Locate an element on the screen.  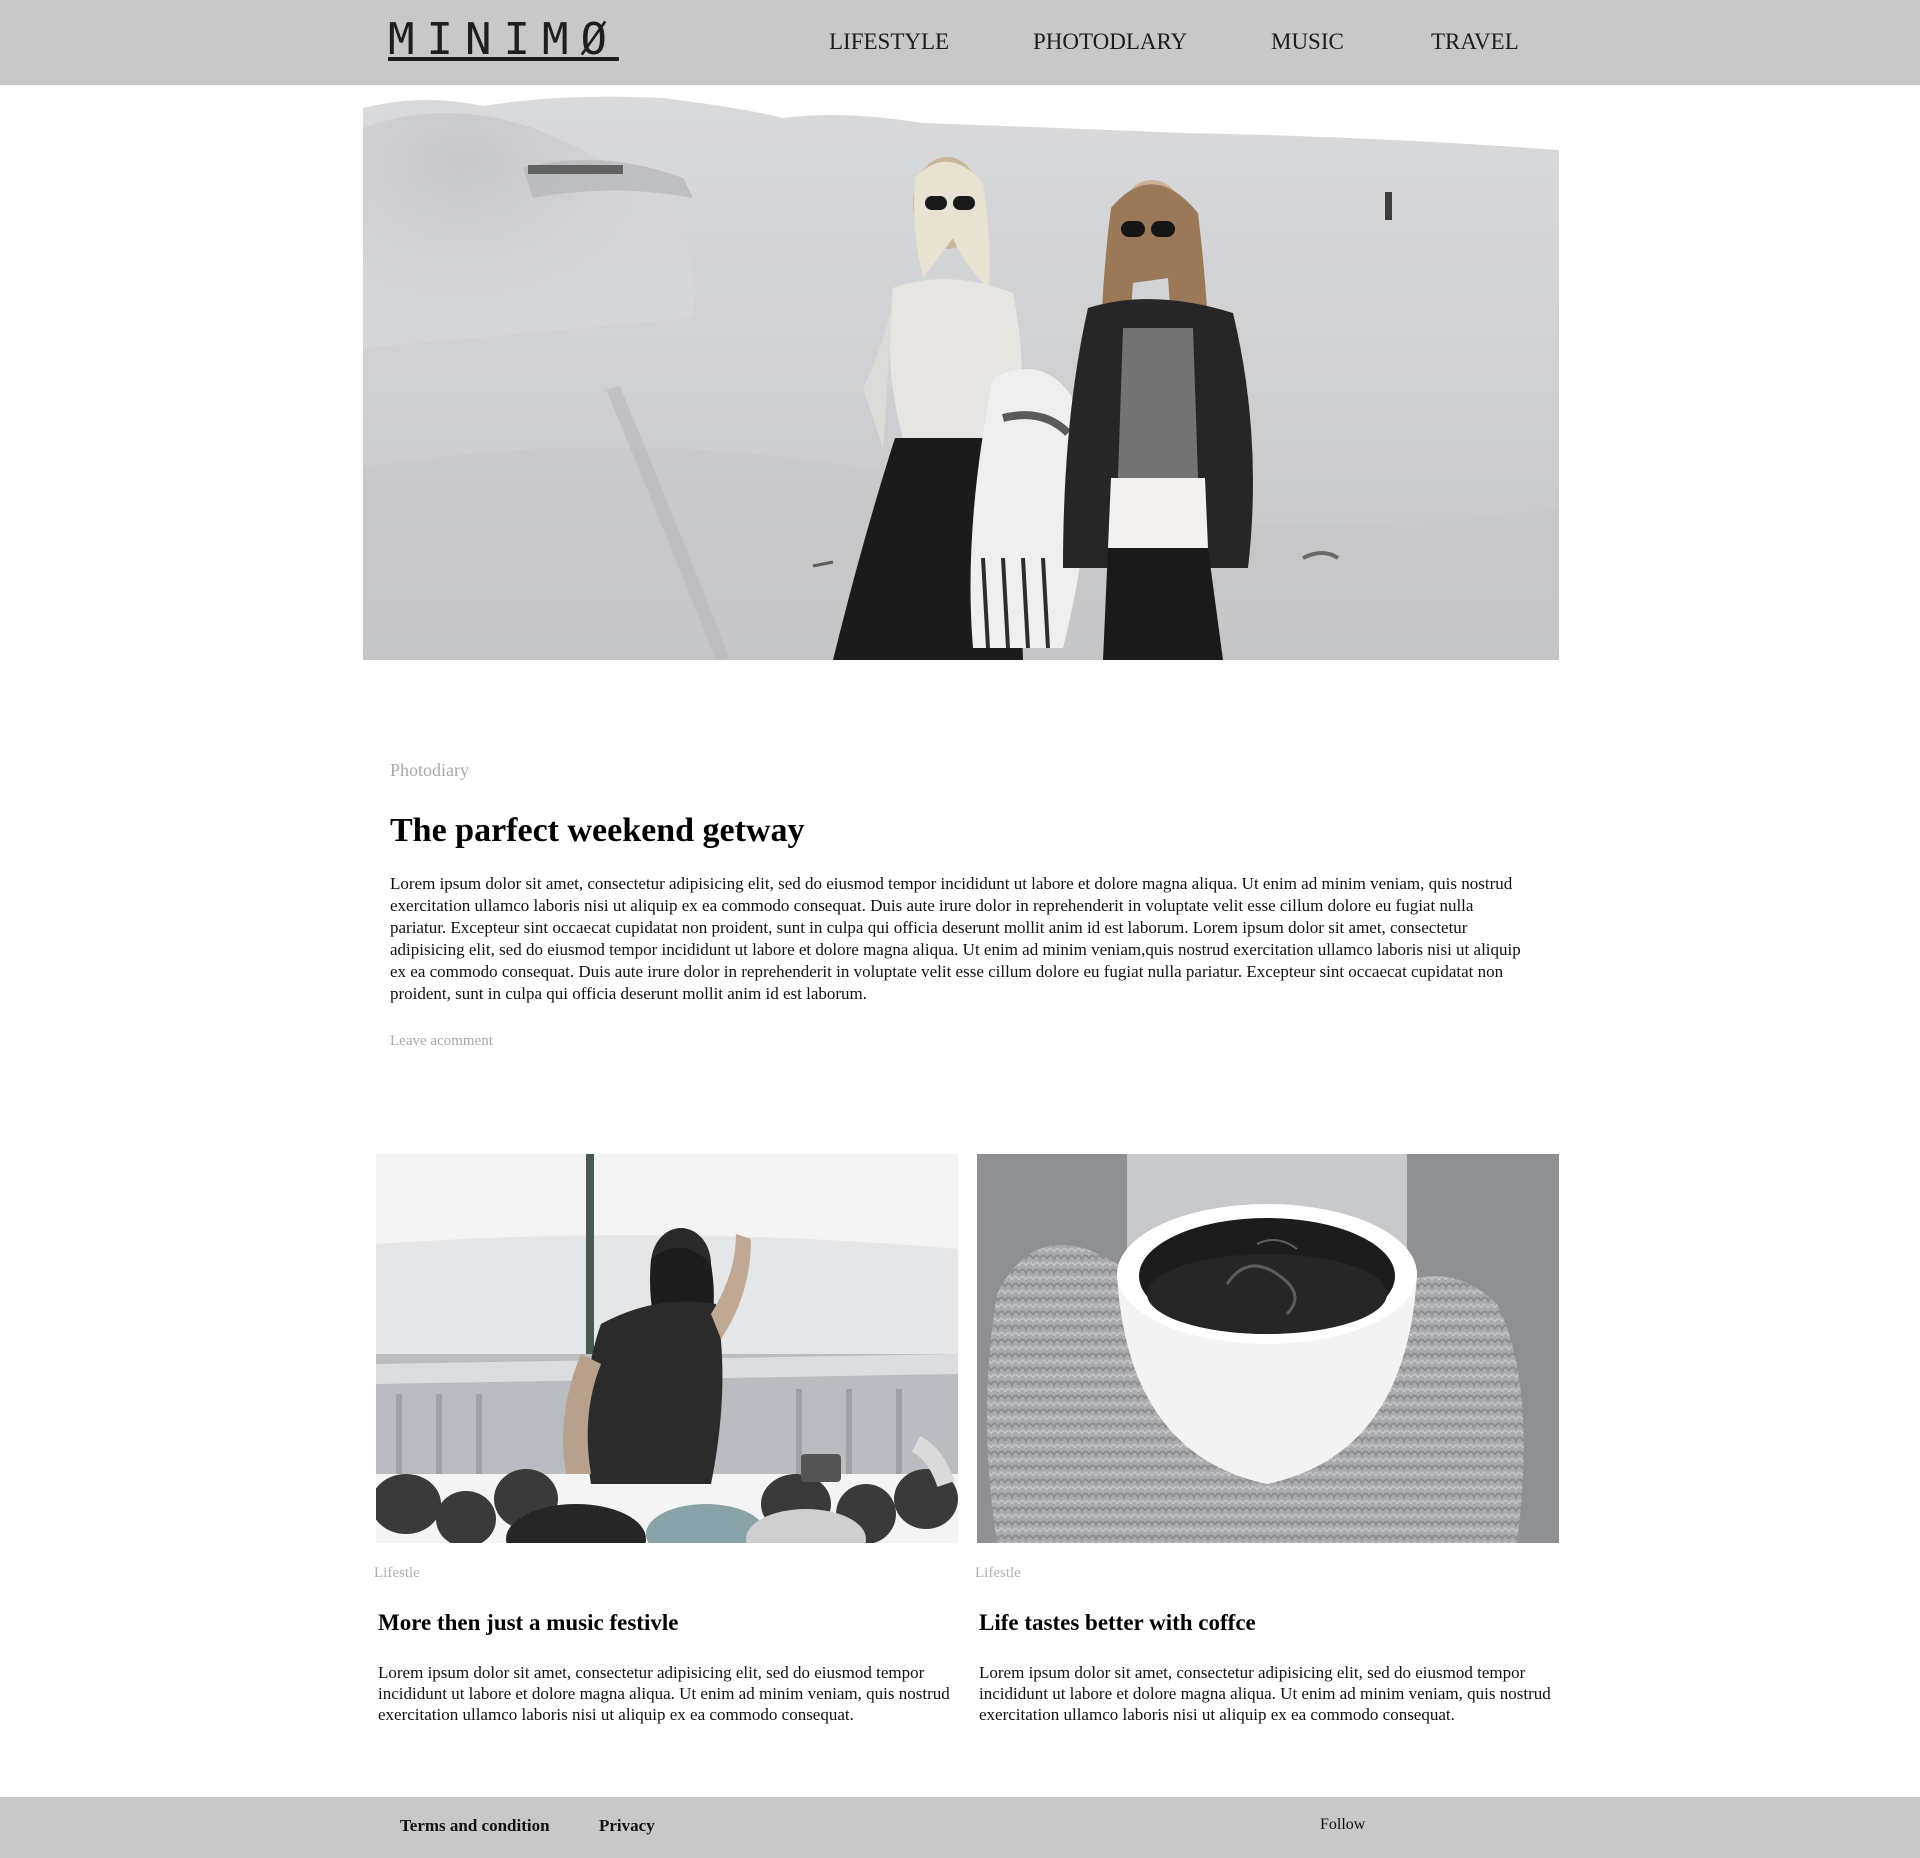
card-title: More then just a music festivle is located at coordinates (528, 1623).